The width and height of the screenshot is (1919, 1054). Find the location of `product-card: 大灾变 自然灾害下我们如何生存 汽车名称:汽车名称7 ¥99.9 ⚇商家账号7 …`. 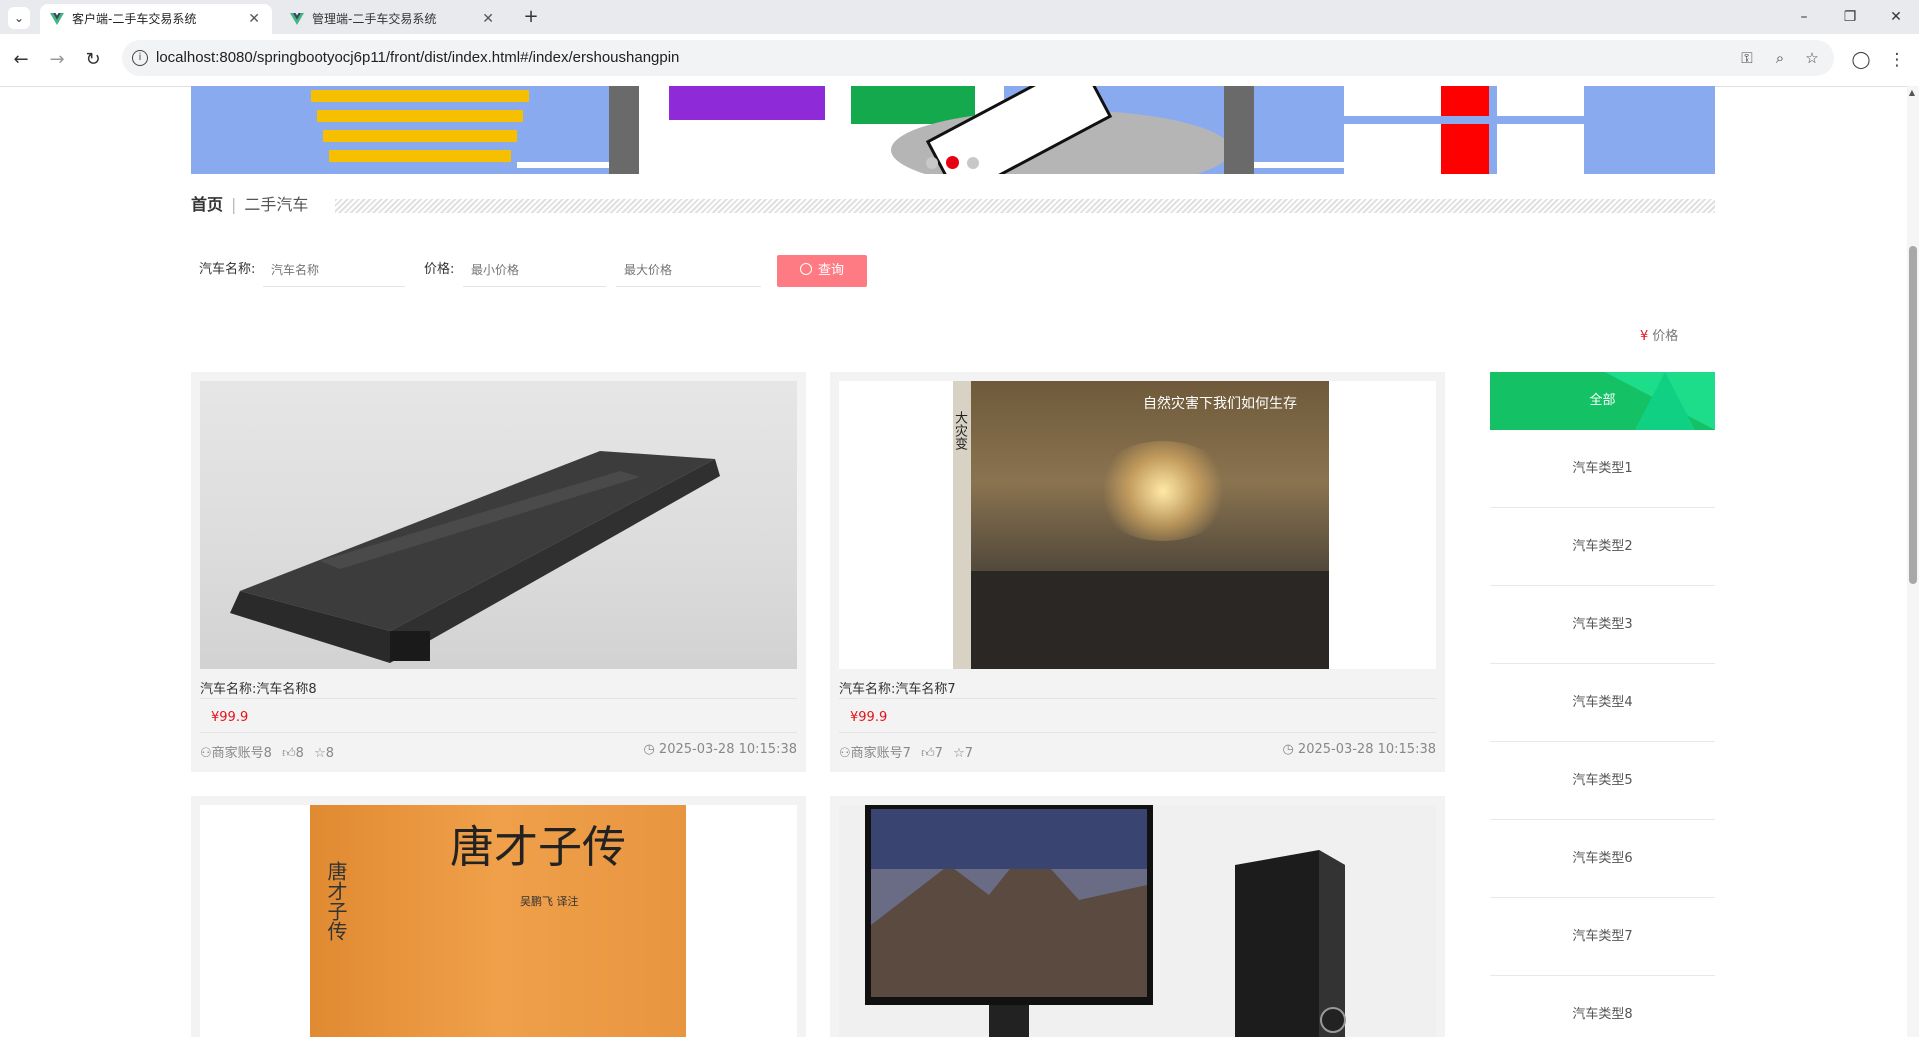

product-card: 大灾变 自然灾害下我们如何生存 汽车名称:汽车名称7 ¥99.9 ⚇商家账号7 … is located at coordinates (1137, 572).